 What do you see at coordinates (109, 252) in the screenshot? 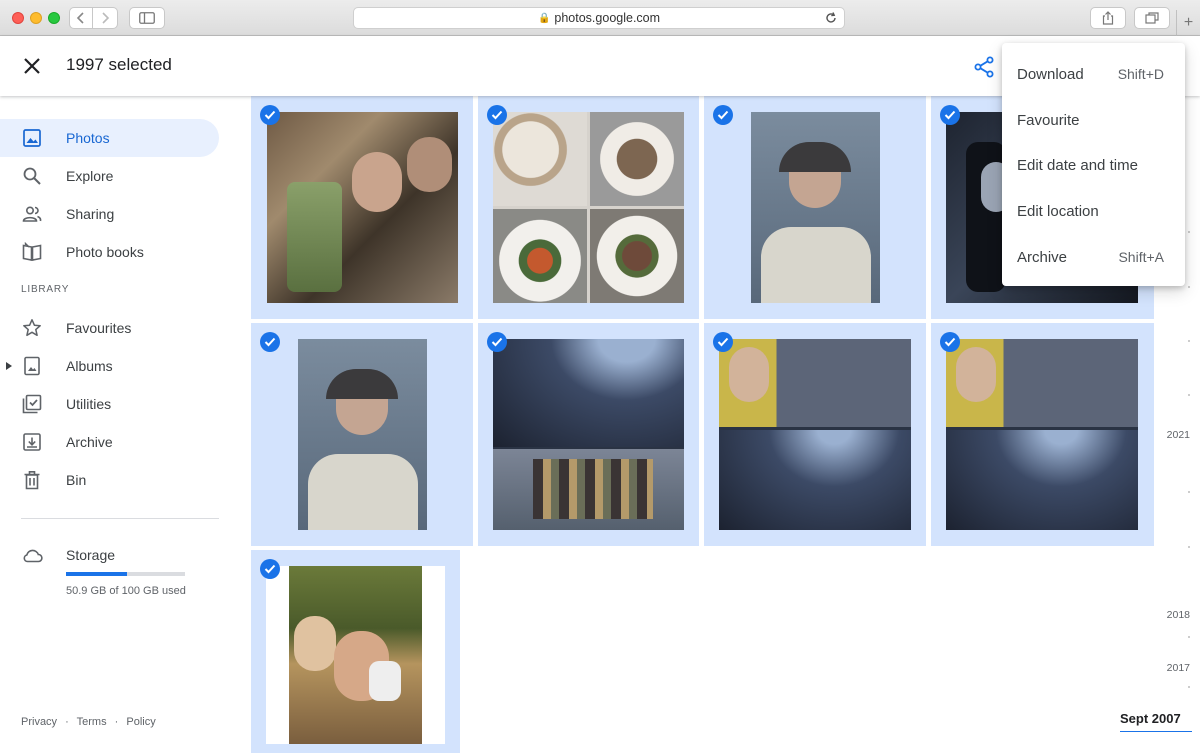
I see `sidebar-item-photo-books: Photo books` at bounding box center [109, 252].